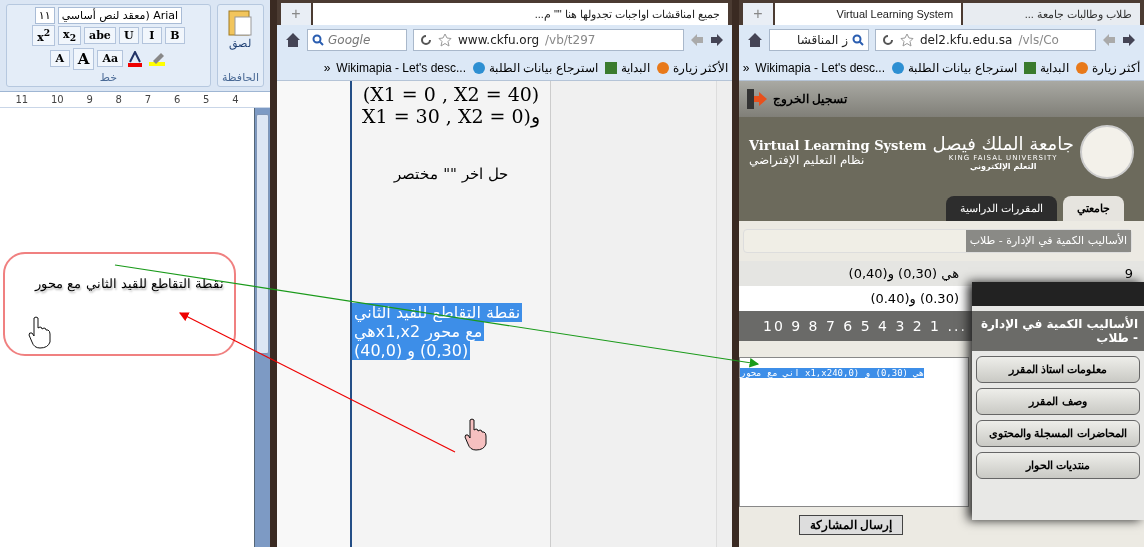  What do you see at coordinates (1003, 143) in the screenshot?
I see `university-name: جامعة الملك فيصل` at bounding box center [1003, 143].